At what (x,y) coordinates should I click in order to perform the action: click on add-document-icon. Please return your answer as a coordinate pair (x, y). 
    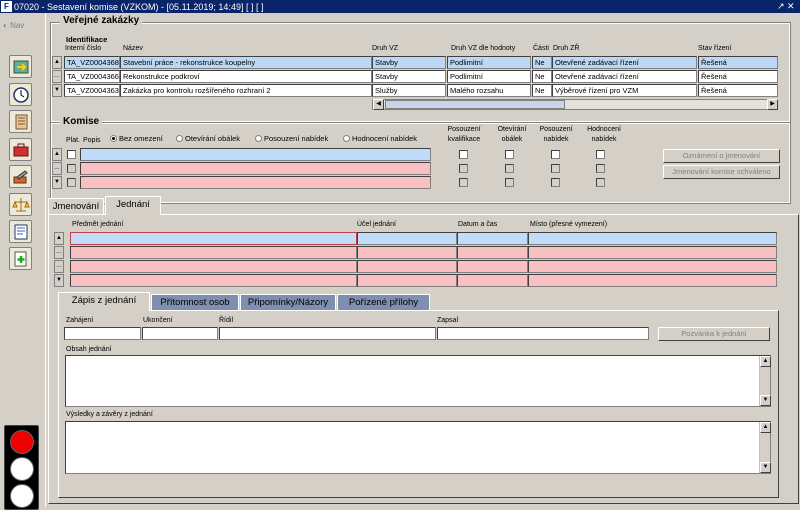
    Looking at the image, I should click on (20, 258).